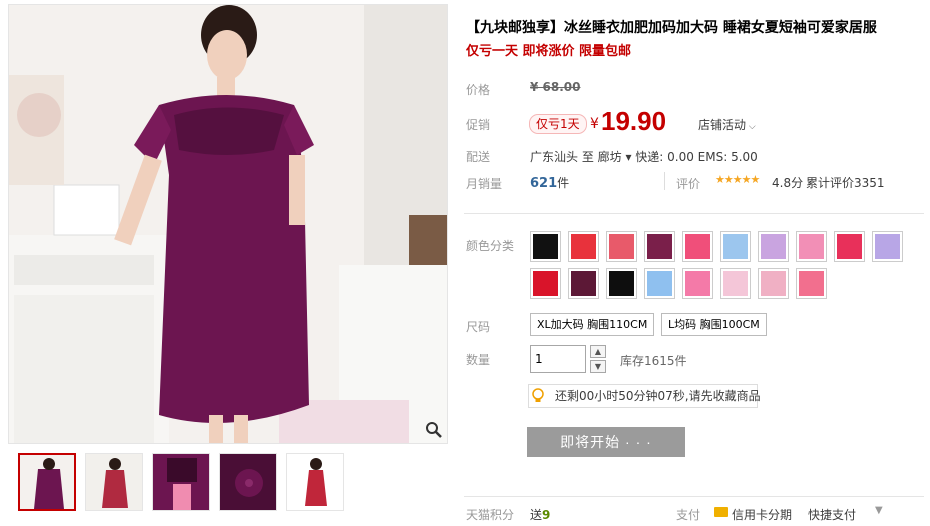 The height and width of the screenshot is (526, 930). I want to click on zoom-icon, so click(434, 430).